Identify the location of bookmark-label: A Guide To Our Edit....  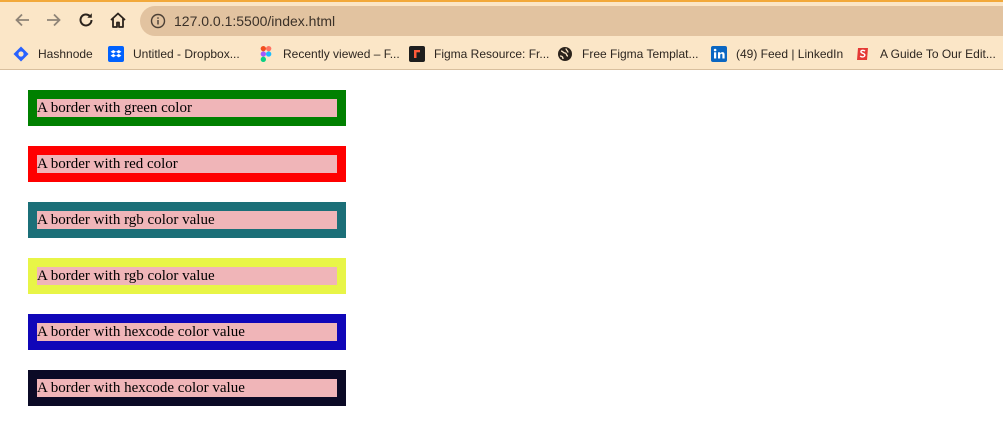
(938, 53).